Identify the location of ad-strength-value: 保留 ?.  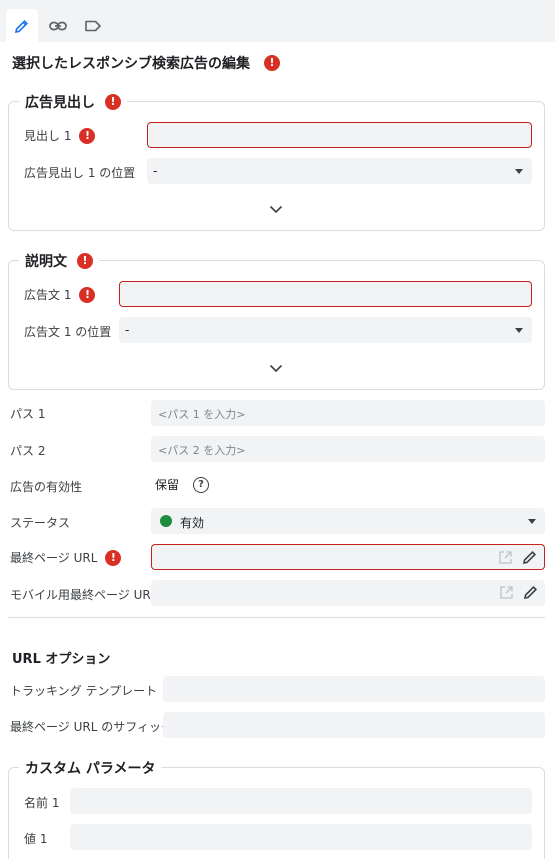
(182, 484).